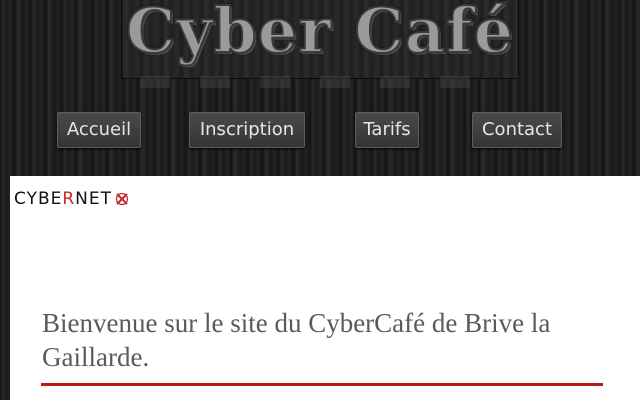  Describe the element at coordinates (320, 82) in the screenshot. I see `header-decoration` at that location.